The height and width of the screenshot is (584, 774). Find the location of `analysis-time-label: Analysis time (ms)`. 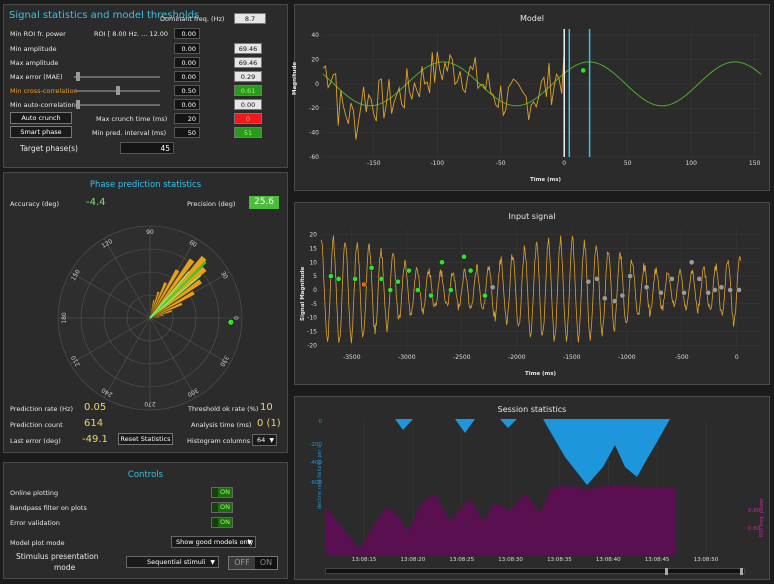

analysis-time-label: Analysis time (ms) is located at coordinates (221, 425).